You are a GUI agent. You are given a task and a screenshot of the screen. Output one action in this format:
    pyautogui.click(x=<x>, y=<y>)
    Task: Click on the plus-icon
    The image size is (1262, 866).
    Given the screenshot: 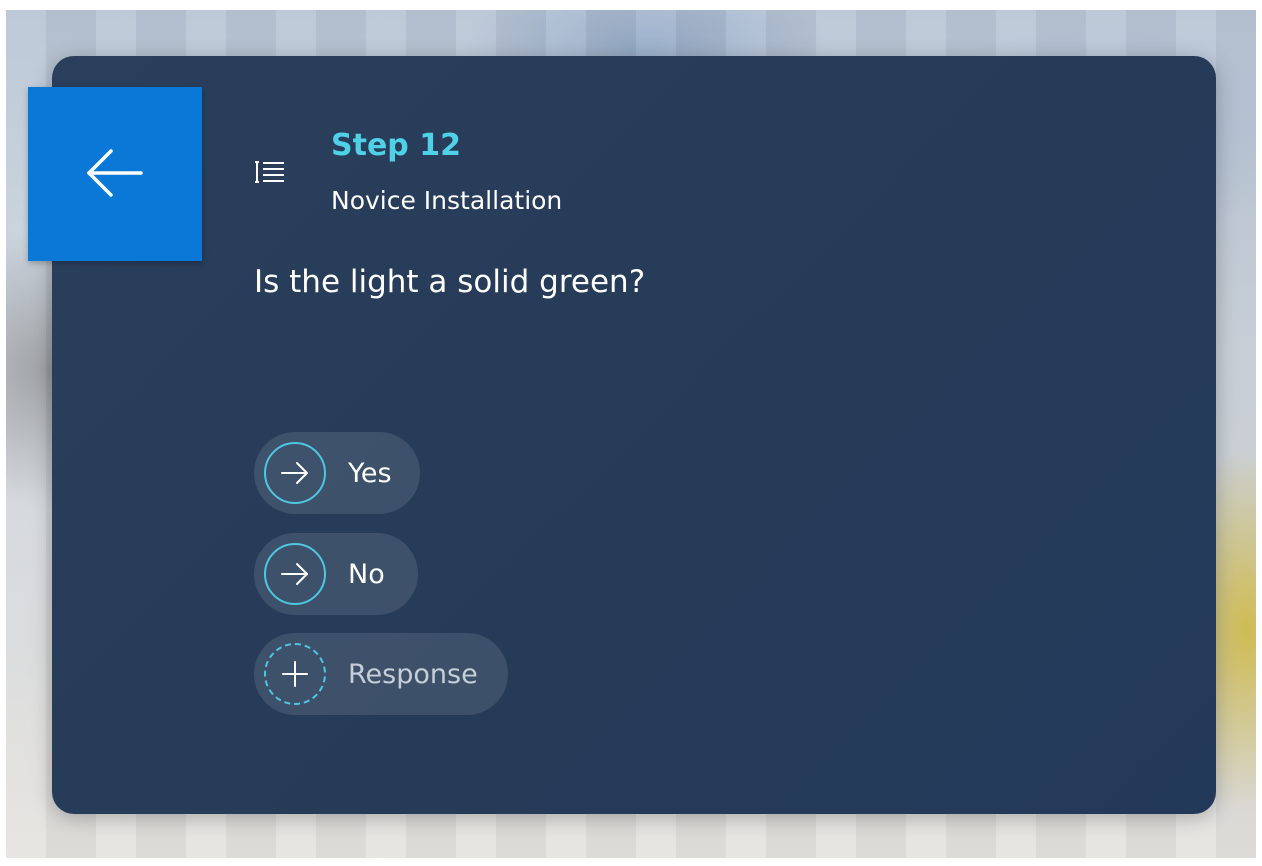 What is the action you would take?
    pyautogui.click(x=295, y=674)
    